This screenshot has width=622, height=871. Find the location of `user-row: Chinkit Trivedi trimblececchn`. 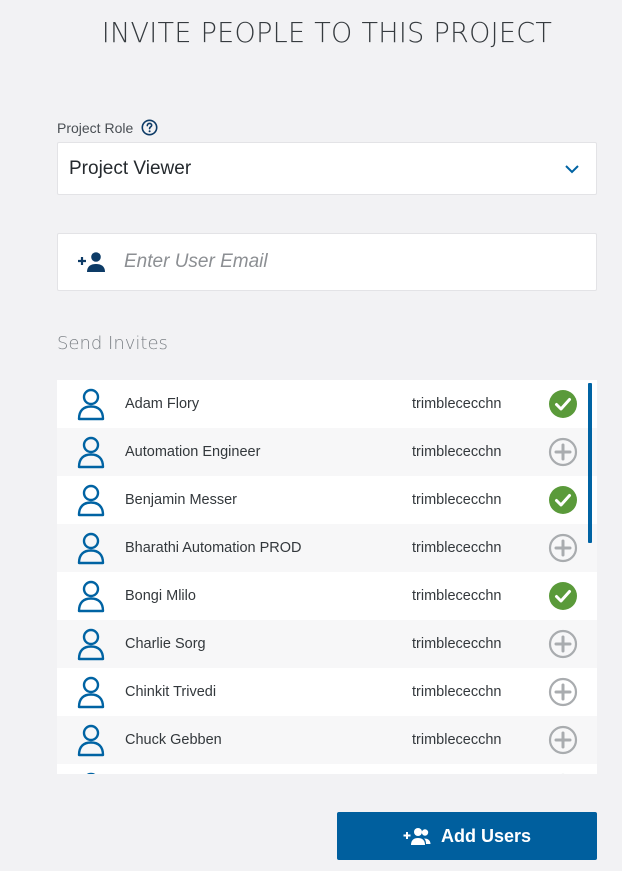

user-row: Chinkit Trivedi trimblececchn is located at coordinates (327, 692).